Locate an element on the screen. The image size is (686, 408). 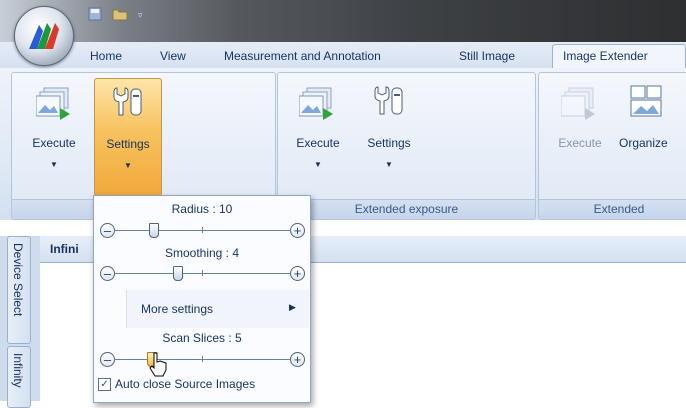
radius-label: Radius : 10 is located at coordinates (202, 209).